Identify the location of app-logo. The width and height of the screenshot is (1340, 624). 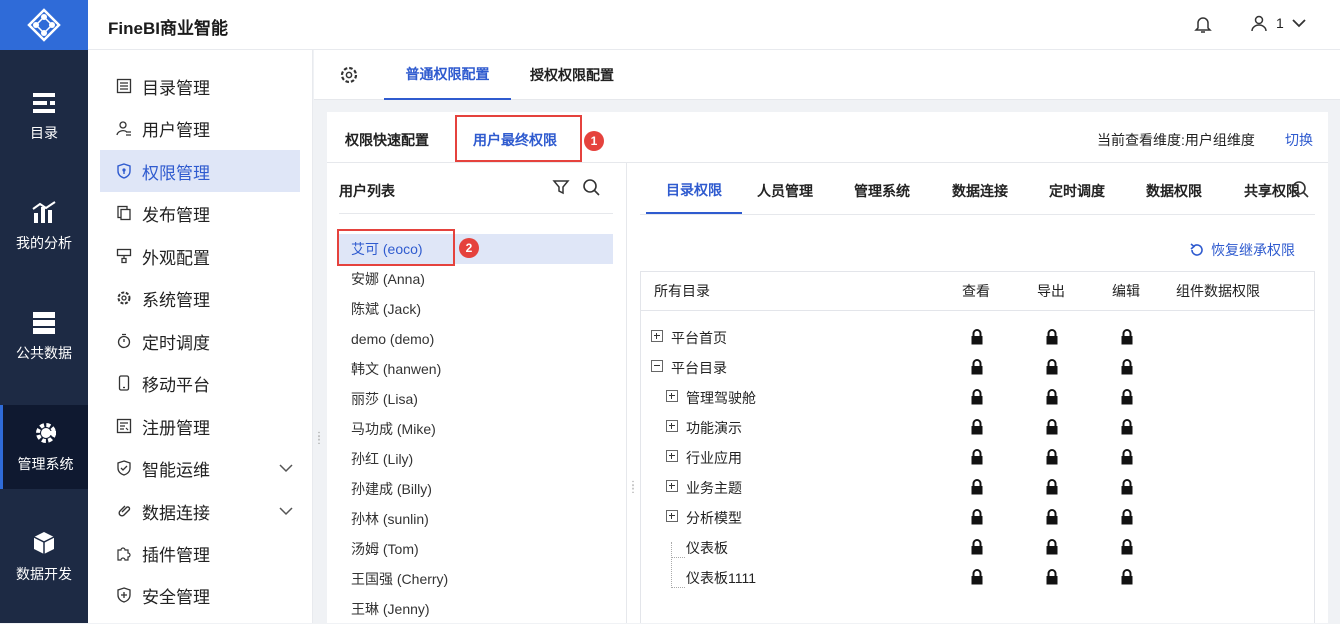
(44, 25).